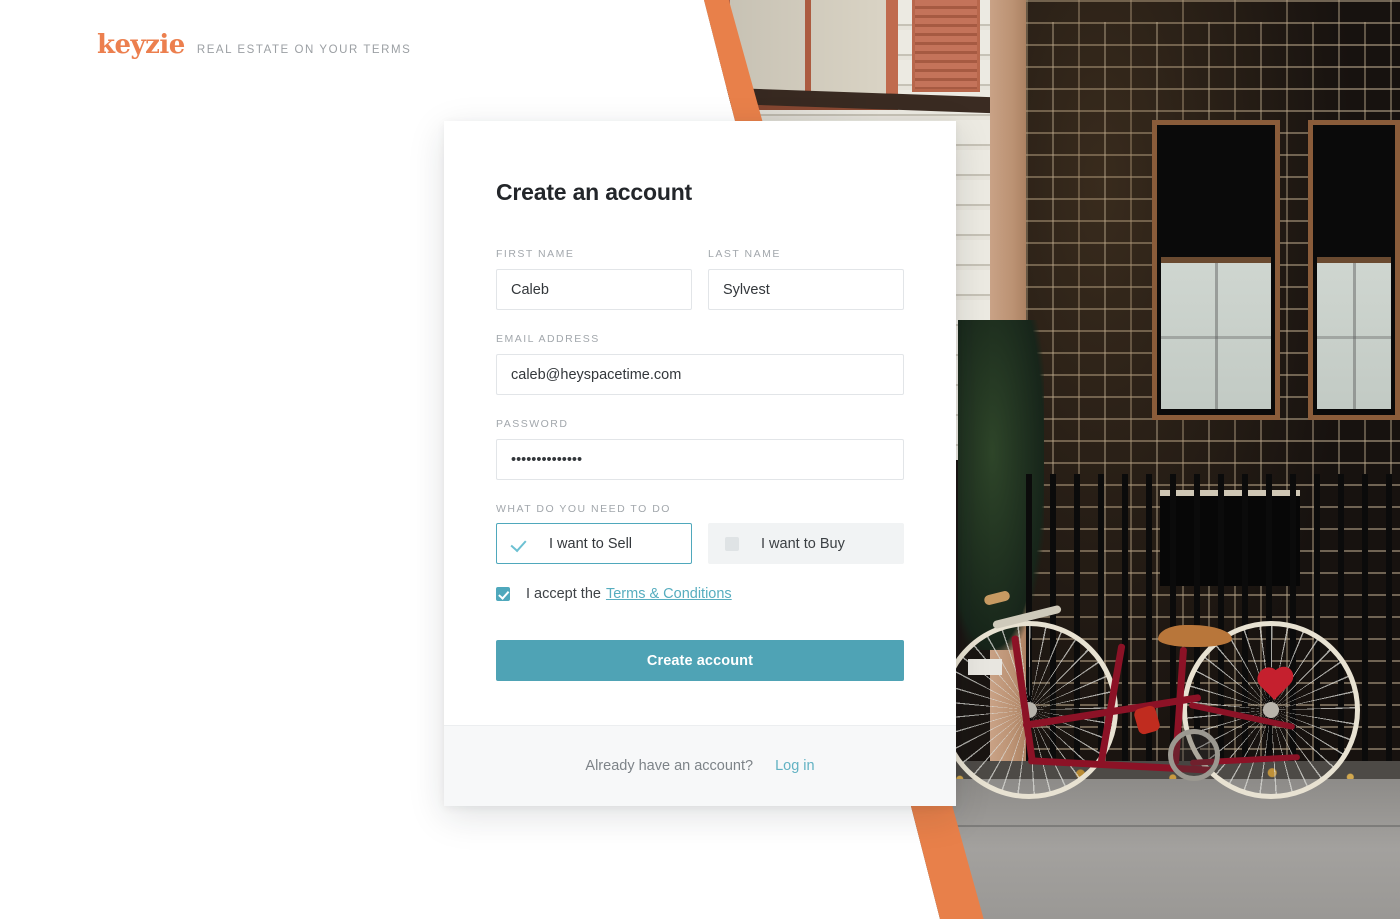  Describe the element at coordinates (532, 424) in the screenshot. I see `password-label: PASSWORD` at that location.